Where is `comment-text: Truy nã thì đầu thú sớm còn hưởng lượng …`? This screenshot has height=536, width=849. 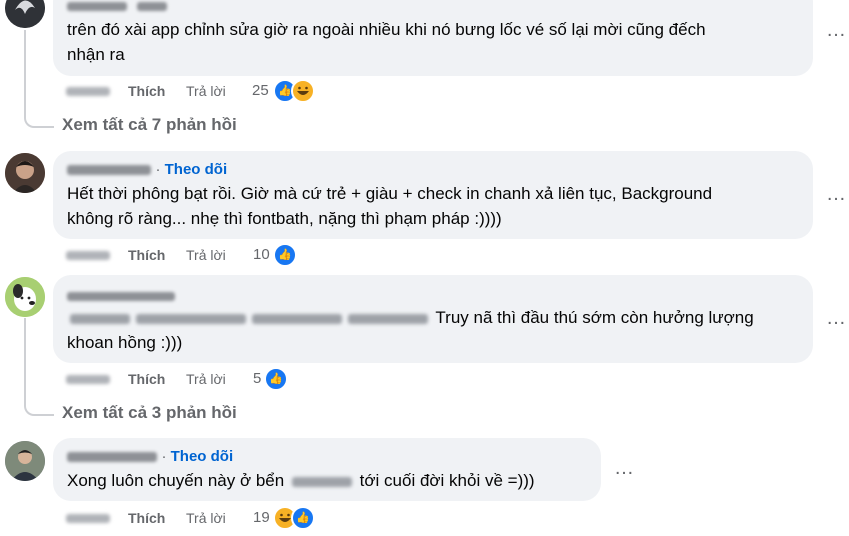 comment-text: Truy nã thì đầu thú sớm còn hưởng lượng … is located at coordinates (410, 330).